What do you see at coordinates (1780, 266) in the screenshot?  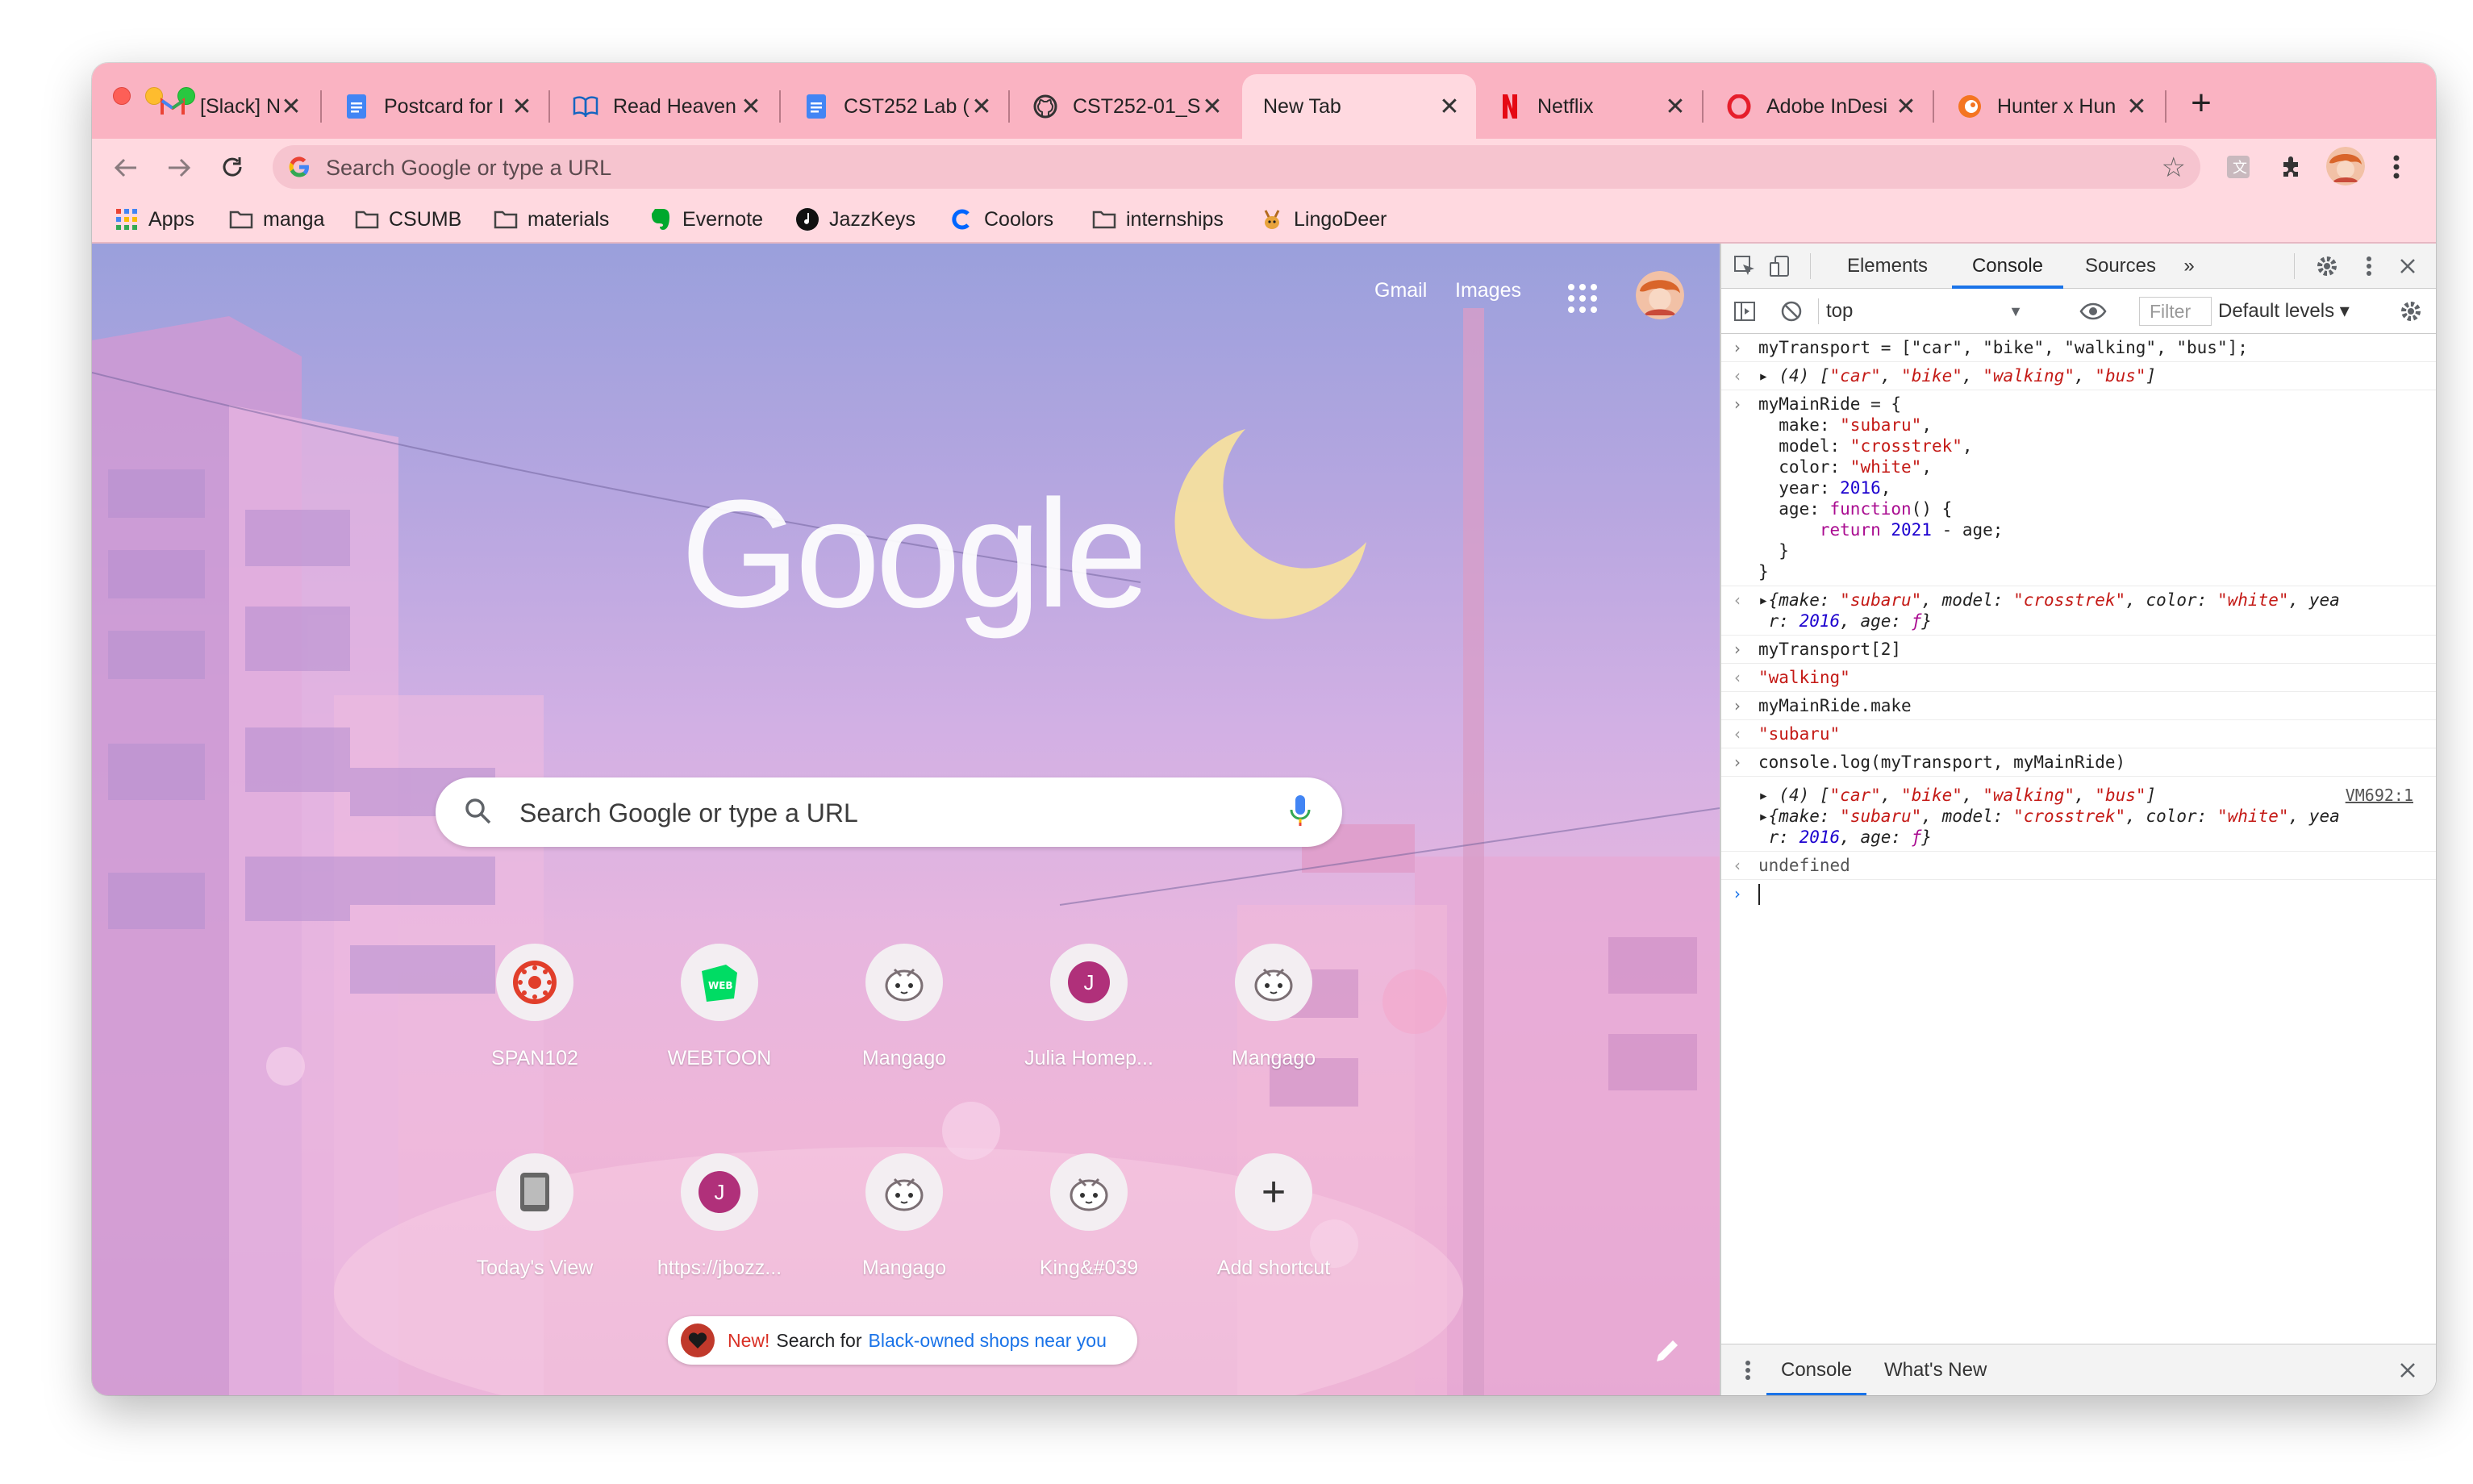 I see `device-toolbar-icon` at bounding box center [1780, 266].